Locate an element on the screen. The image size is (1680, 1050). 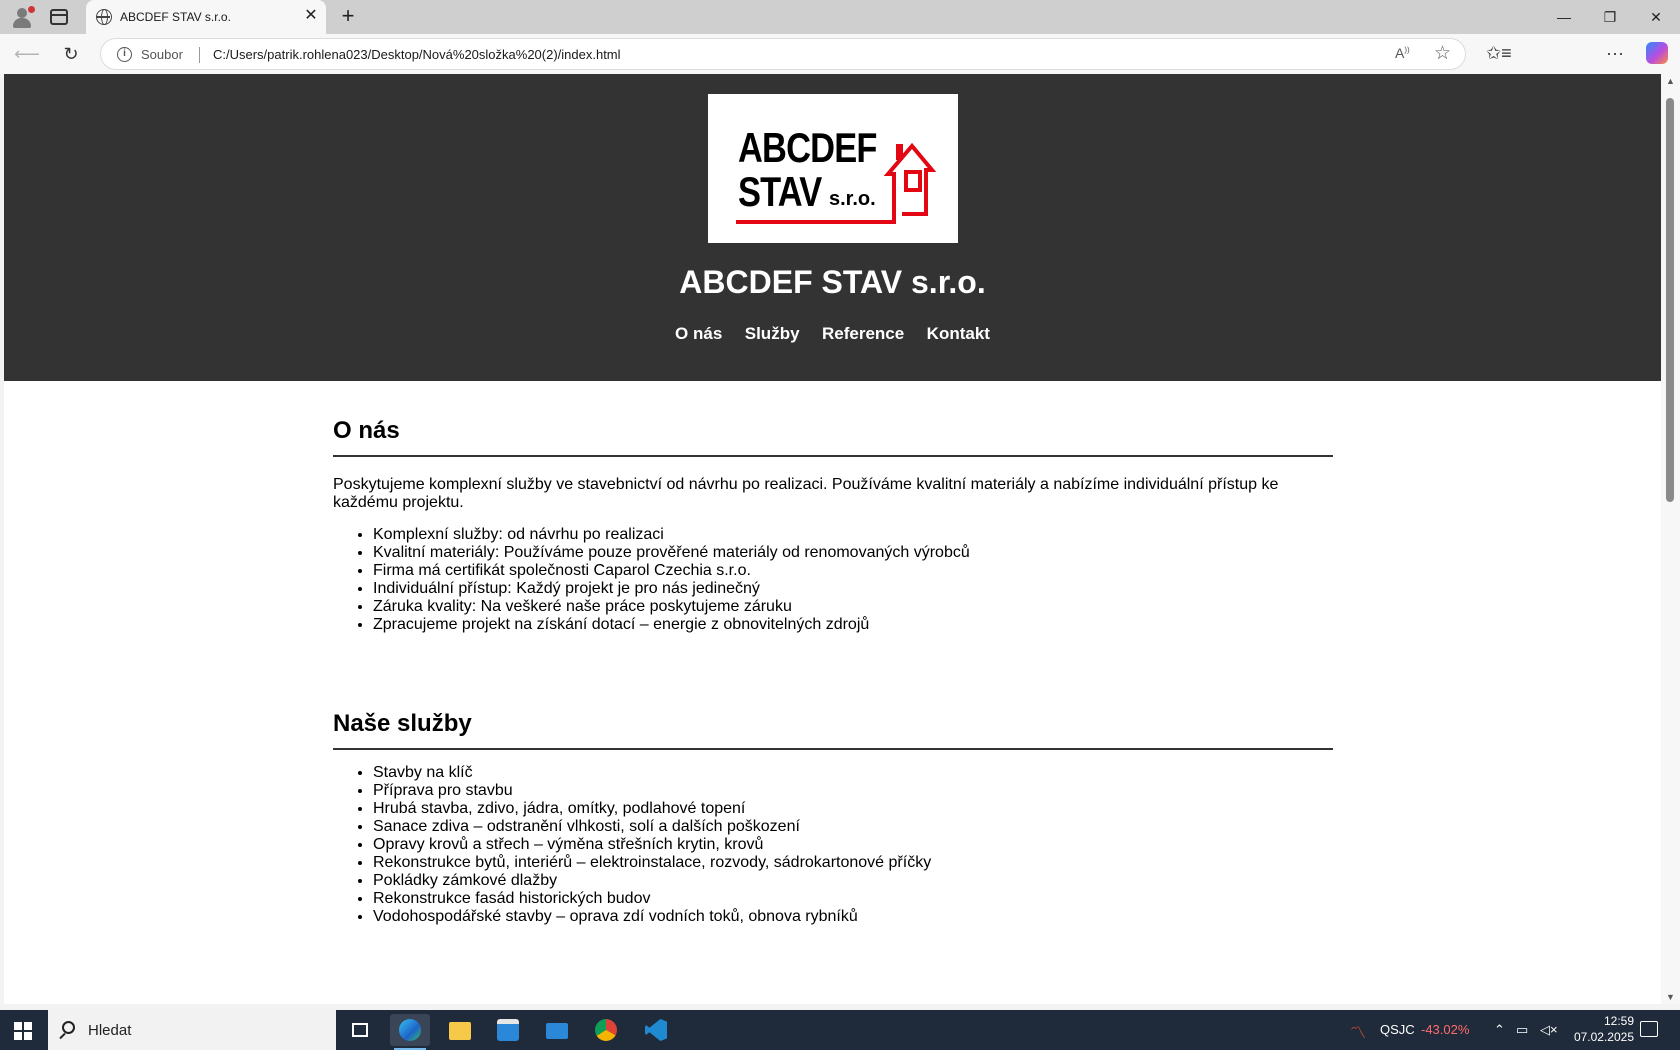
reload-button: ↻ is located at coordinates (71, 54).